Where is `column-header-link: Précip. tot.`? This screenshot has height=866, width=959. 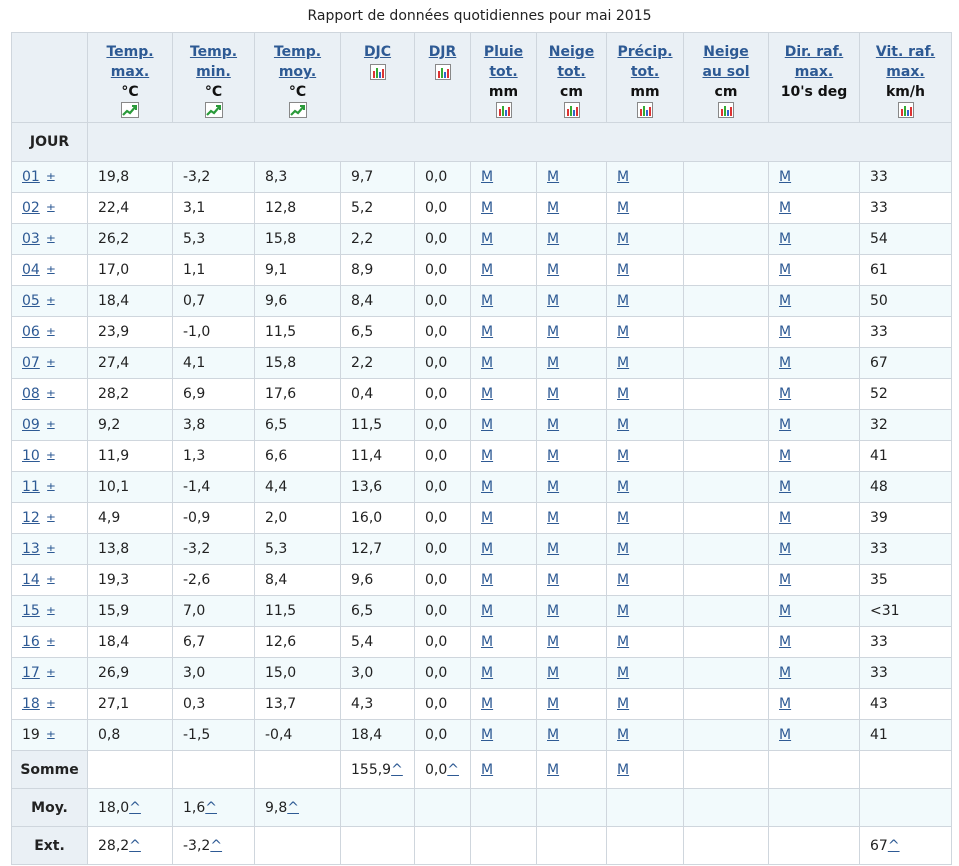
column-header-link: Précip. tot. is located at coordinates (645, 62).